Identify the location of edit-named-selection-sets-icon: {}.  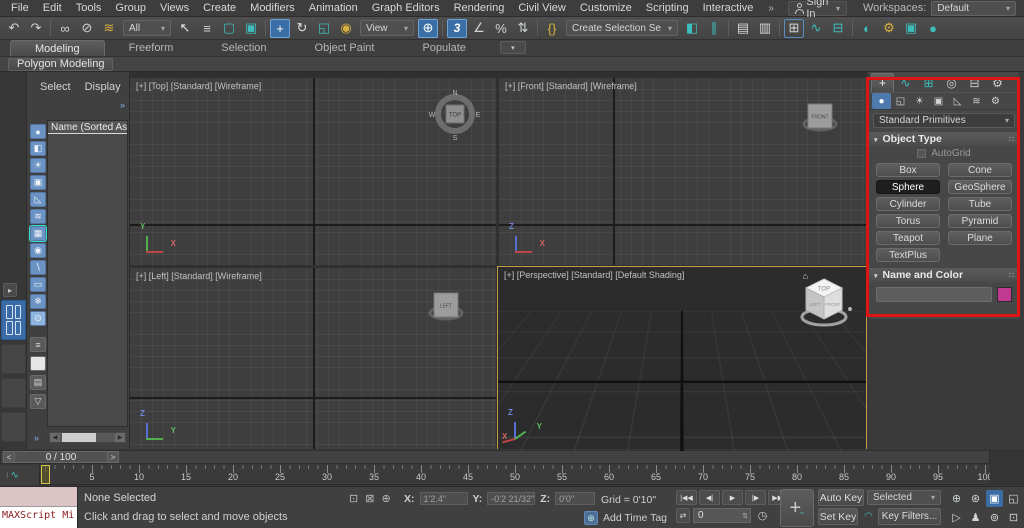
(552, 28).